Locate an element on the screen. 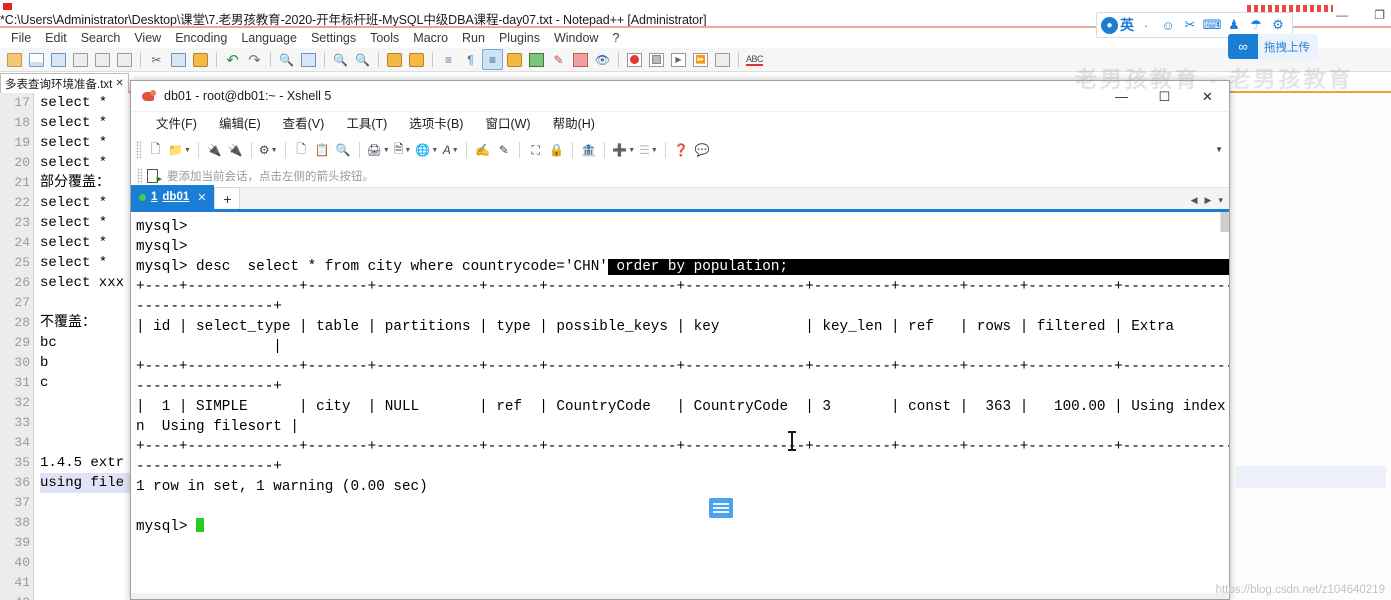  sync-scroll-h-icon is located at coordinates (416, 59).